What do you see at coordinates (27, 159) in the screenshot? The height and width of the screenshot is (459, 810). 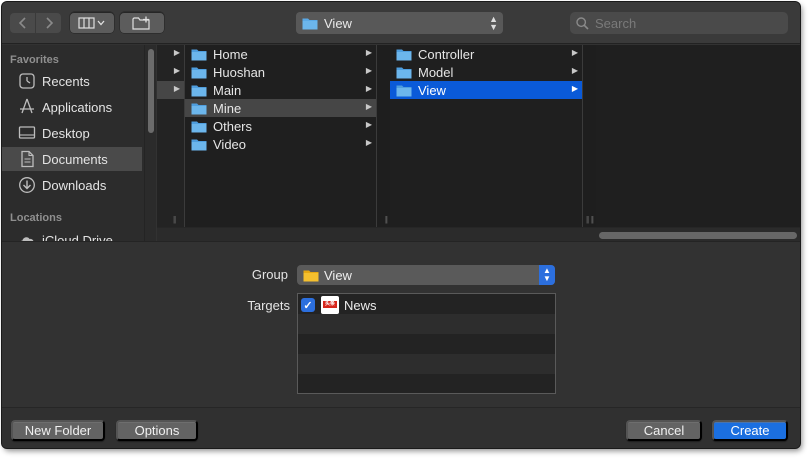 I see `document-icon` at bounding box center [27, 159].